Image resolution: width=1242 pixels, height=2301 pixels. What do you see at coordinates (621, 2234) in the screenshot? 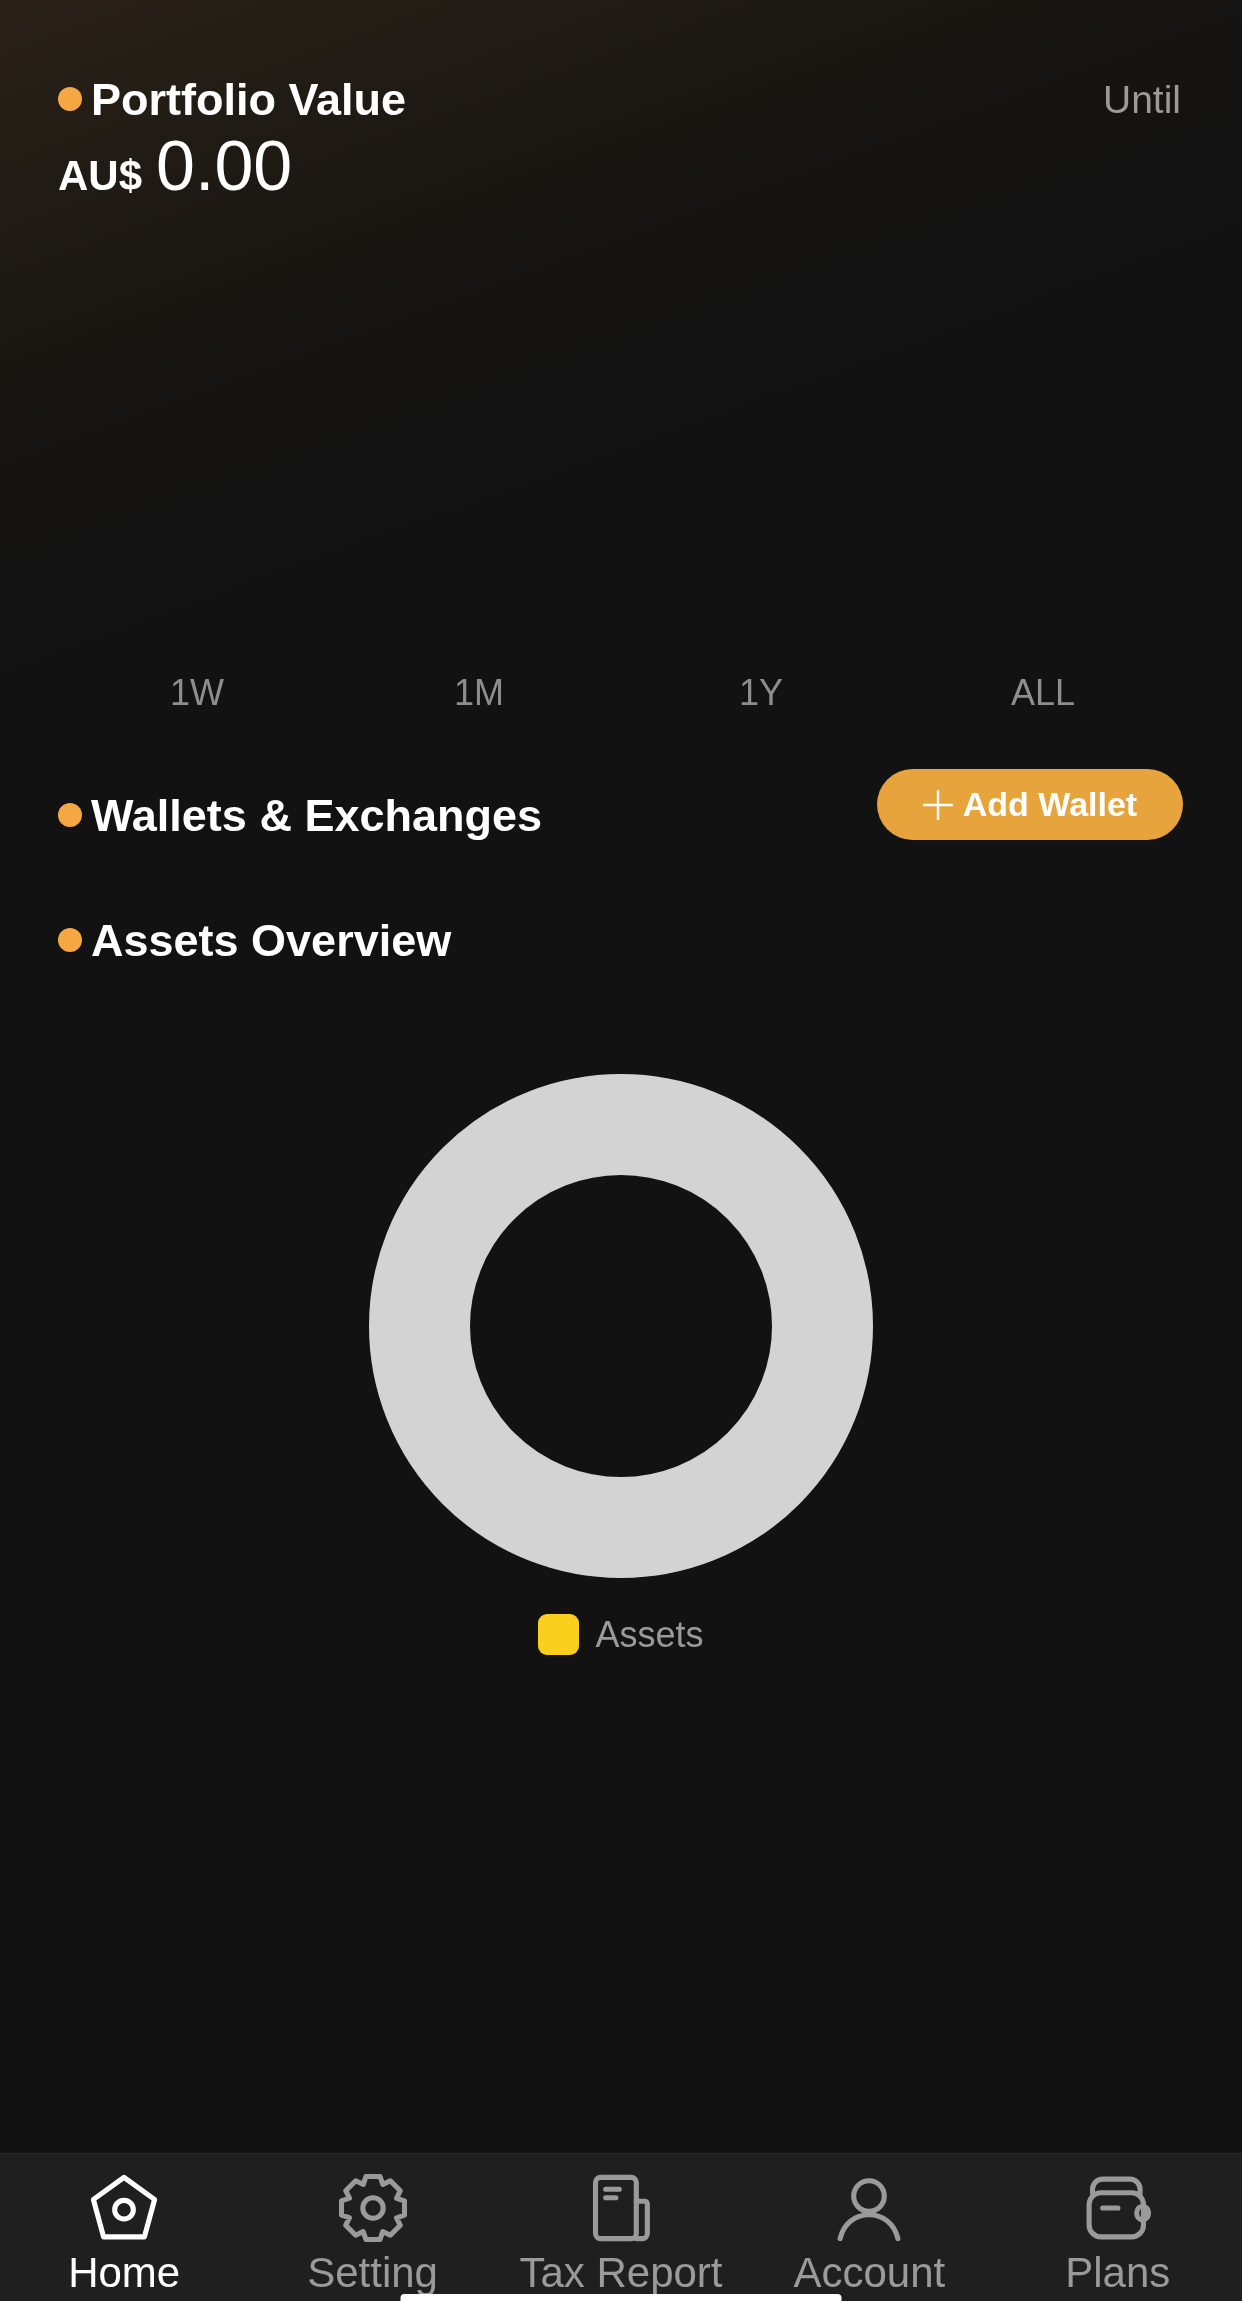
I see `nav-tab: Tax Report` at bounding box center [621, 2234].